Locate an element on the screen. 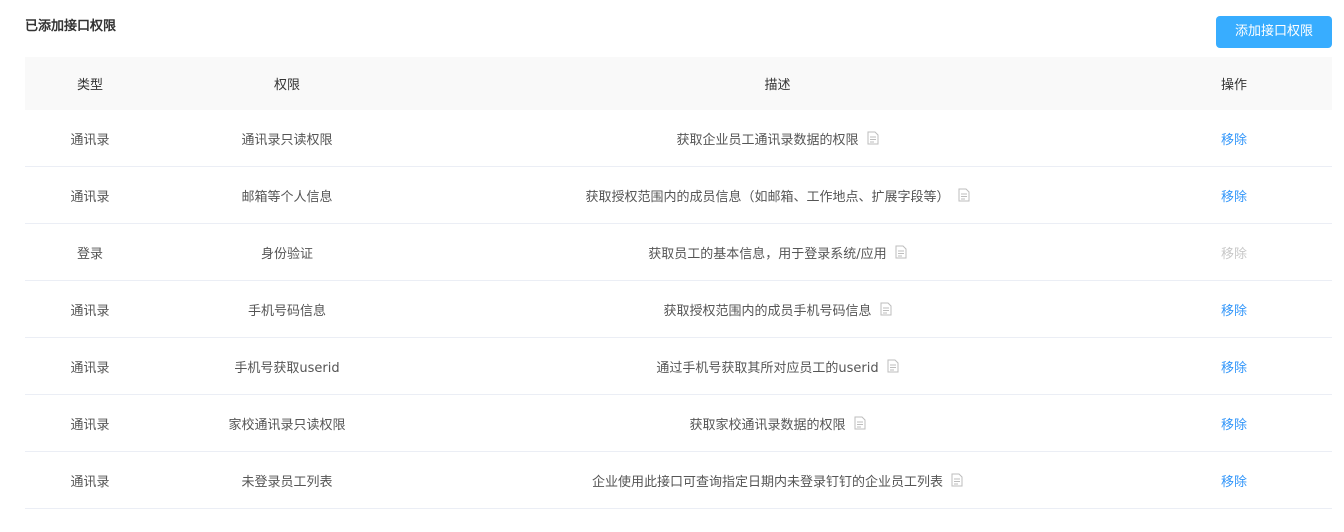 This screenshot has width=1344, height=532. row-description: 获取授权范围内的成员手机号码信息 is located at coordinates (777, 309).